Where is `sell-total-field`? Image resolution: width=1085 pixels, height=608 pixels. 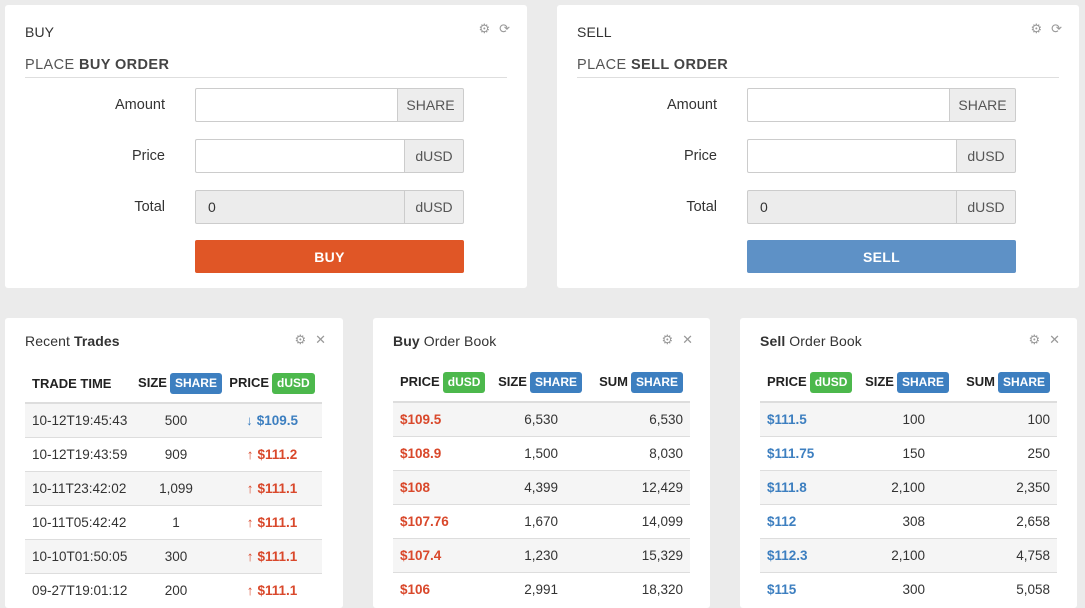 sell-total-field is located at coordinates (852, 207).